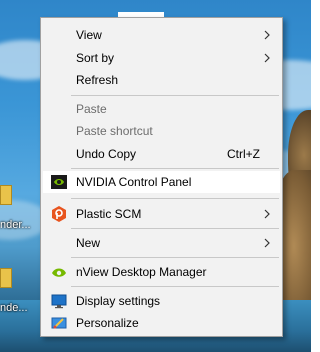  Describe the element at coordinates (95, 58) in the screenshot. I see `menu-item-label: Sort by` at that location.